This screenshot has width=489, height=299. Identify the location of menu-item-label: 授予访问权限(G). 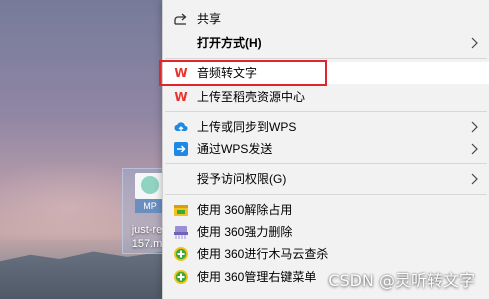
(242, 179).